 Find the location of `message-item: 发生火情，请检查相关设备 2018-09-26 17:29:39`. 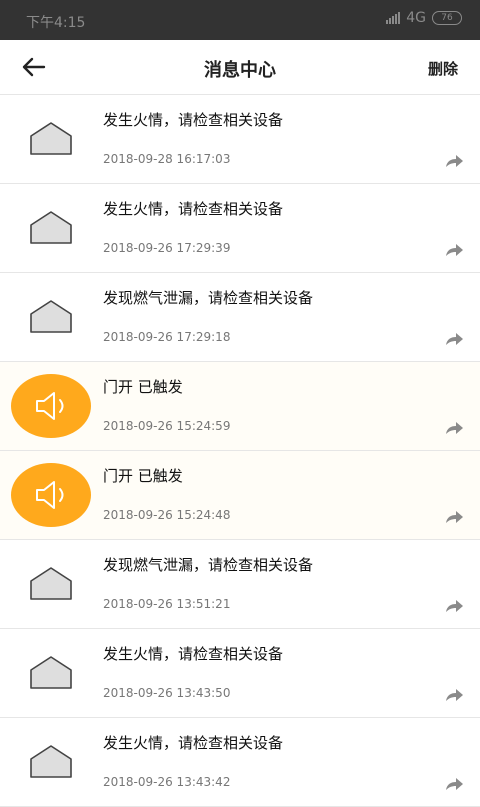

message-item: 发生火情，请检查相关设备 2018-09-26 17:29:39 is located at coordinates (240, 228).